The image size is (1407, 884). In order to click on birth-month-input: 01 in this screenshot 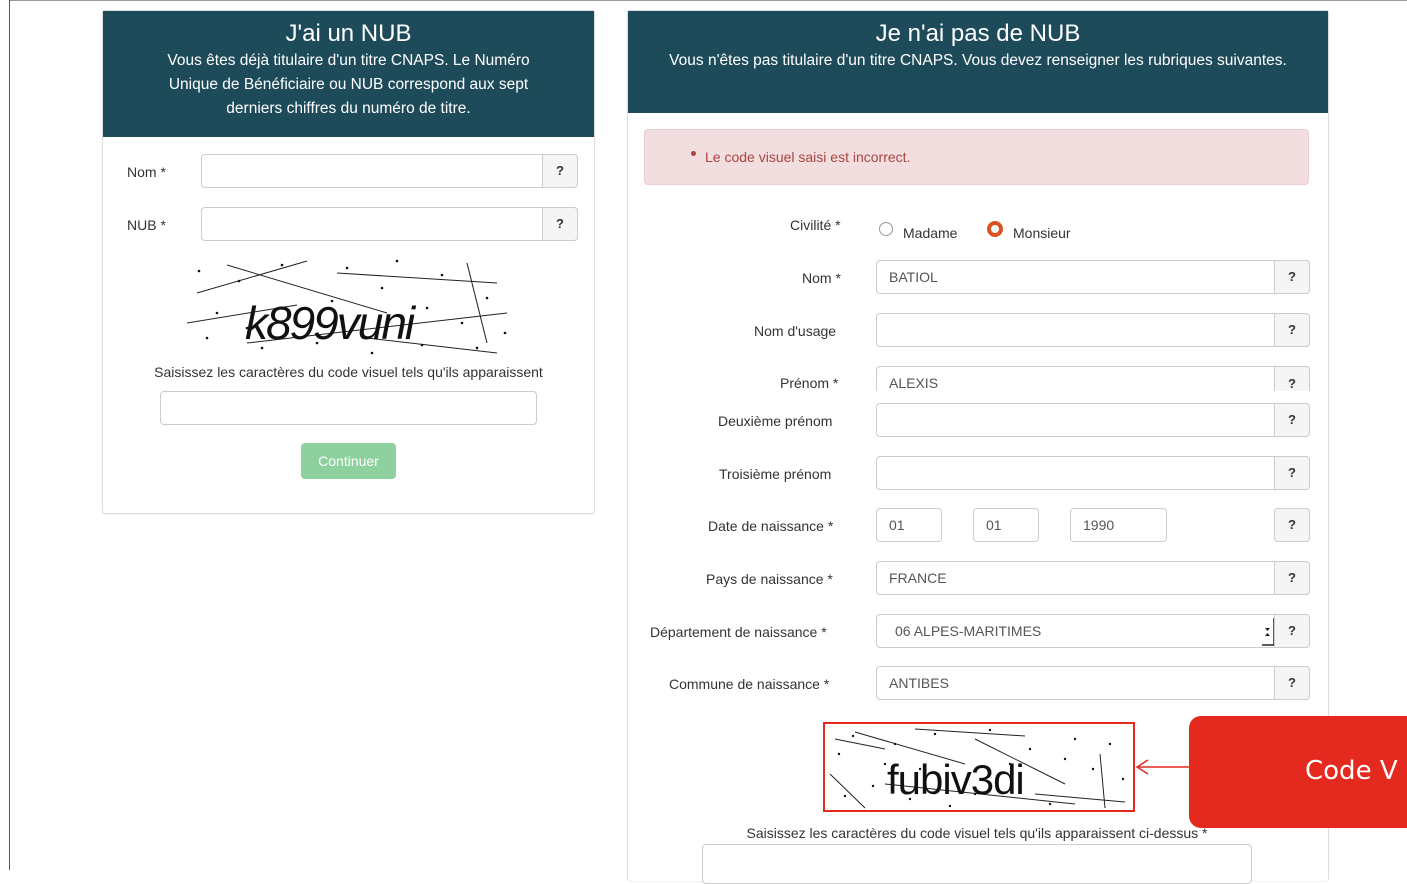, I will do `click(1006, 525)`.